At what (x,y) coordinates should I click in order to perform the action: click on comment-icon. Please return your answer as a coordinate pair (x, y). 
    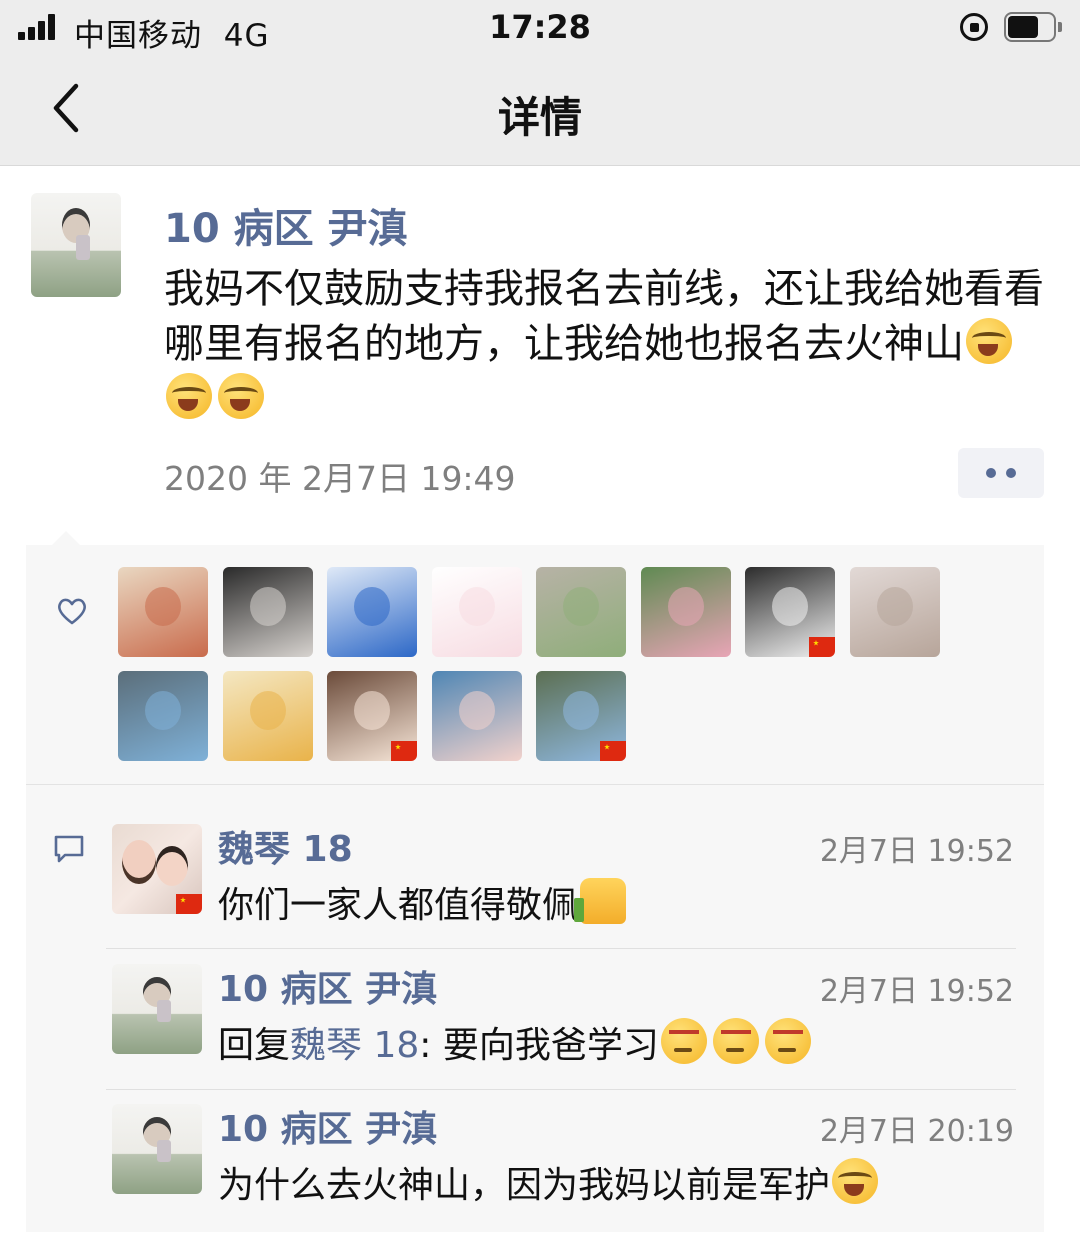
    Looking at the image, I should click on (69, 849).